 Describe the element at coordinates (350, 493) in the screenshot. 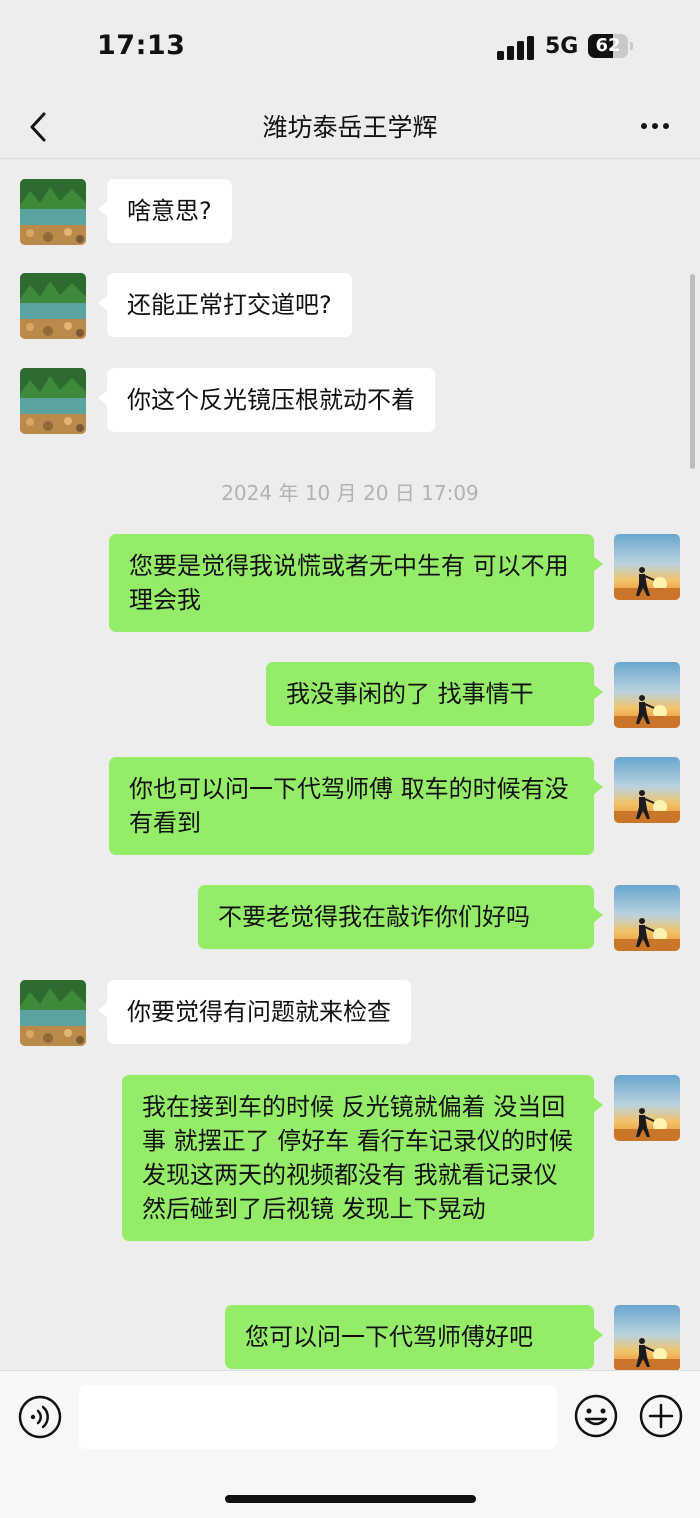

I see `message-timestamp: 2024 年 10 月 20 日 17:09` at that location.